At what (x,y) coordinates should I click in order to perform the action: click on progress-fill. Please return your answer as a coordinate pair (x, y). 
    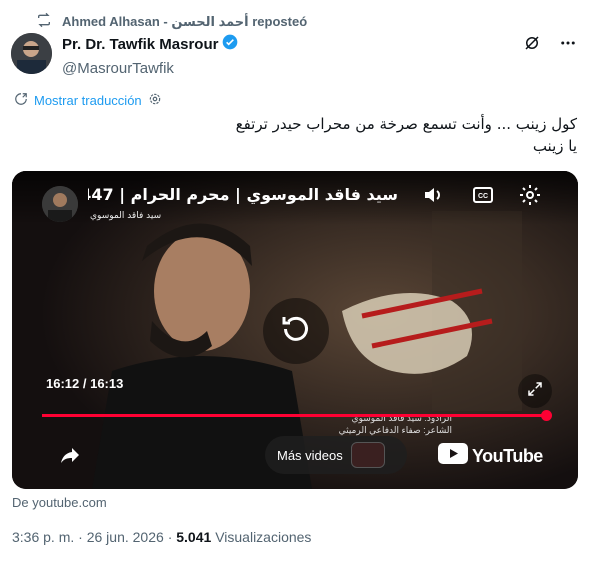
    Looking at the image, I should click on (295, 415).